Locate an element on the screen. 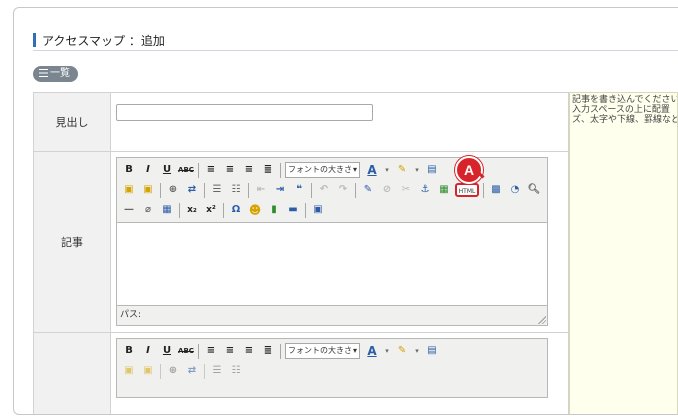  help-text-line: 入力スペースの上に配置 is located at coordinates (621, 110).